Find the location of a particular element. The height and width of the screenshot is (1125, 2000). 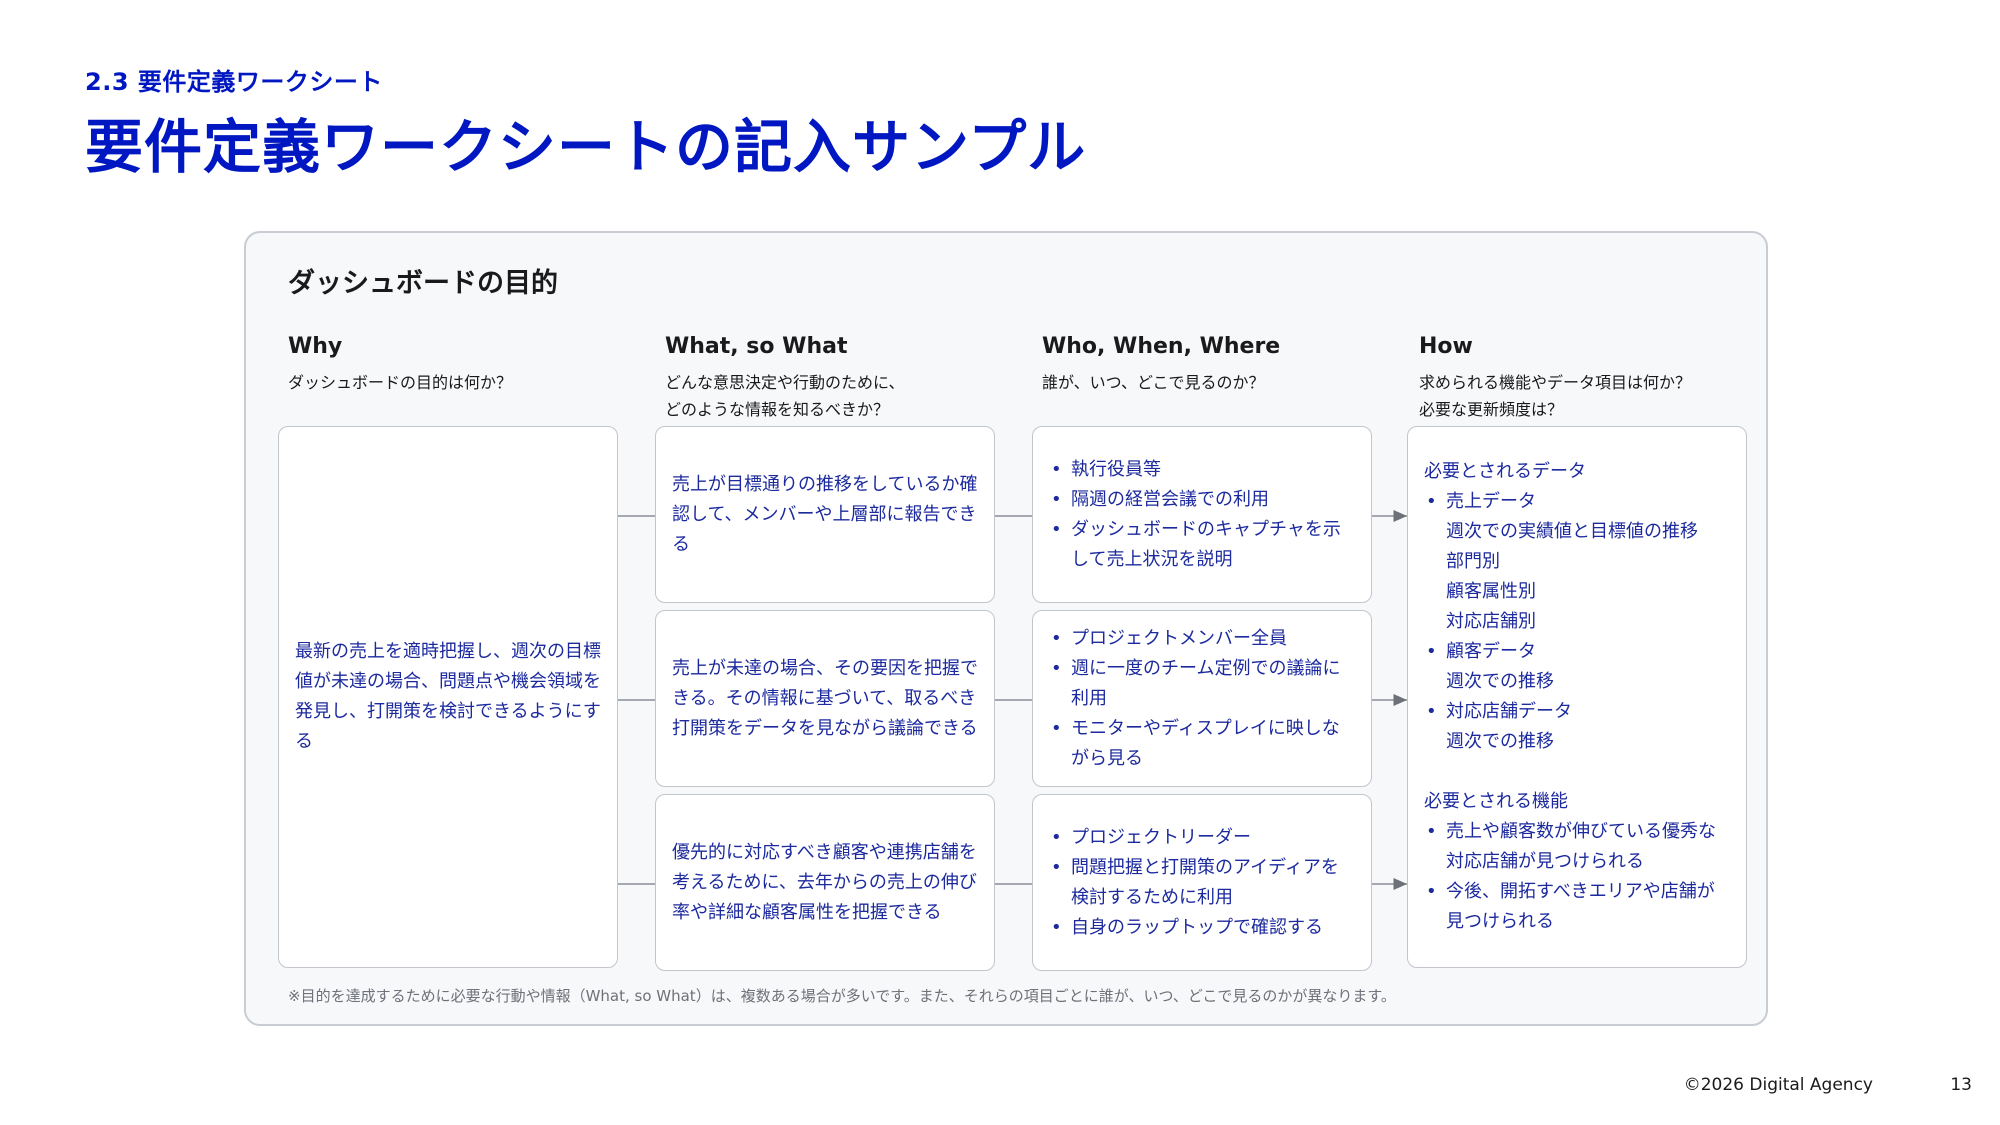

what-text: 売上が目標通りの推移をしているか確認して、メンバーや上層部に報告できる is located at coordinates (825, 514).